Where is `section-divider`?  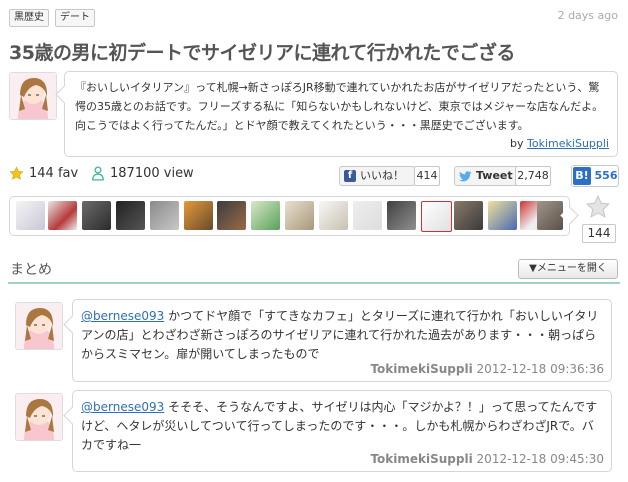
section-divider is located at coordinates (314, 283).